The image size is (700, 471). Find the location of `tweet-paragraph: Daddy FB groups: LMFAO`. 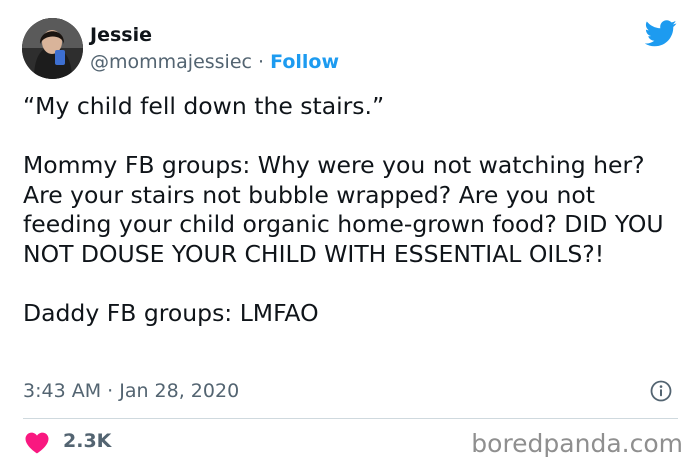

tweet-paragraph: Daddy FB groups: LMFAO is located at coordinates (171, 312).